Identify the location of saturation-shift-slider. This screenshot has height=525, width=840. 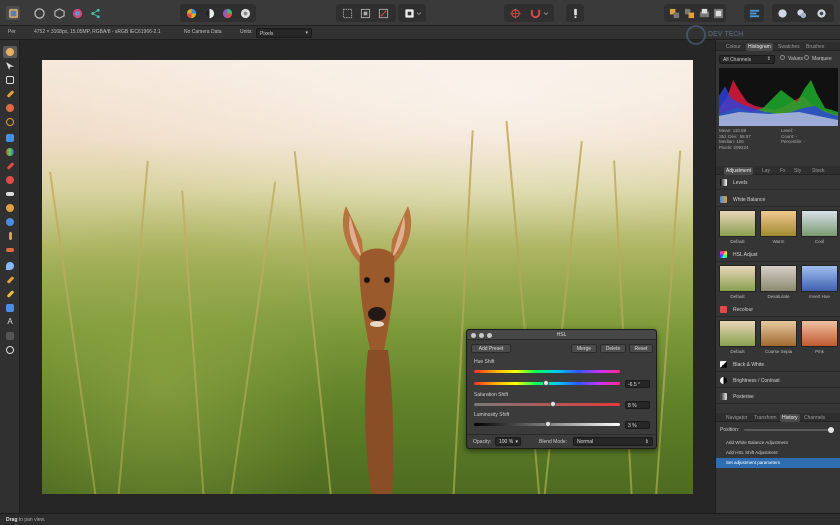
(547, 404).